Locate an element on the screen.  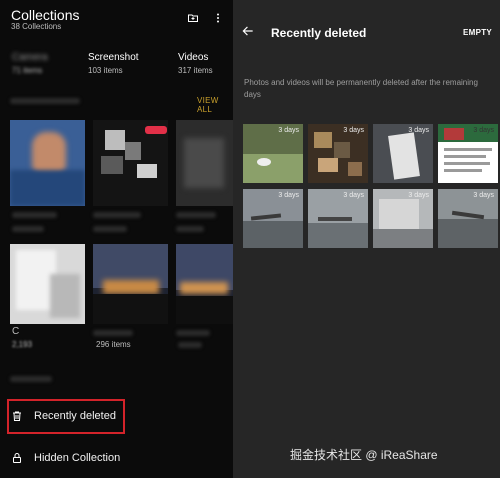
more-vert-icon is located at coordinates (218, 18).